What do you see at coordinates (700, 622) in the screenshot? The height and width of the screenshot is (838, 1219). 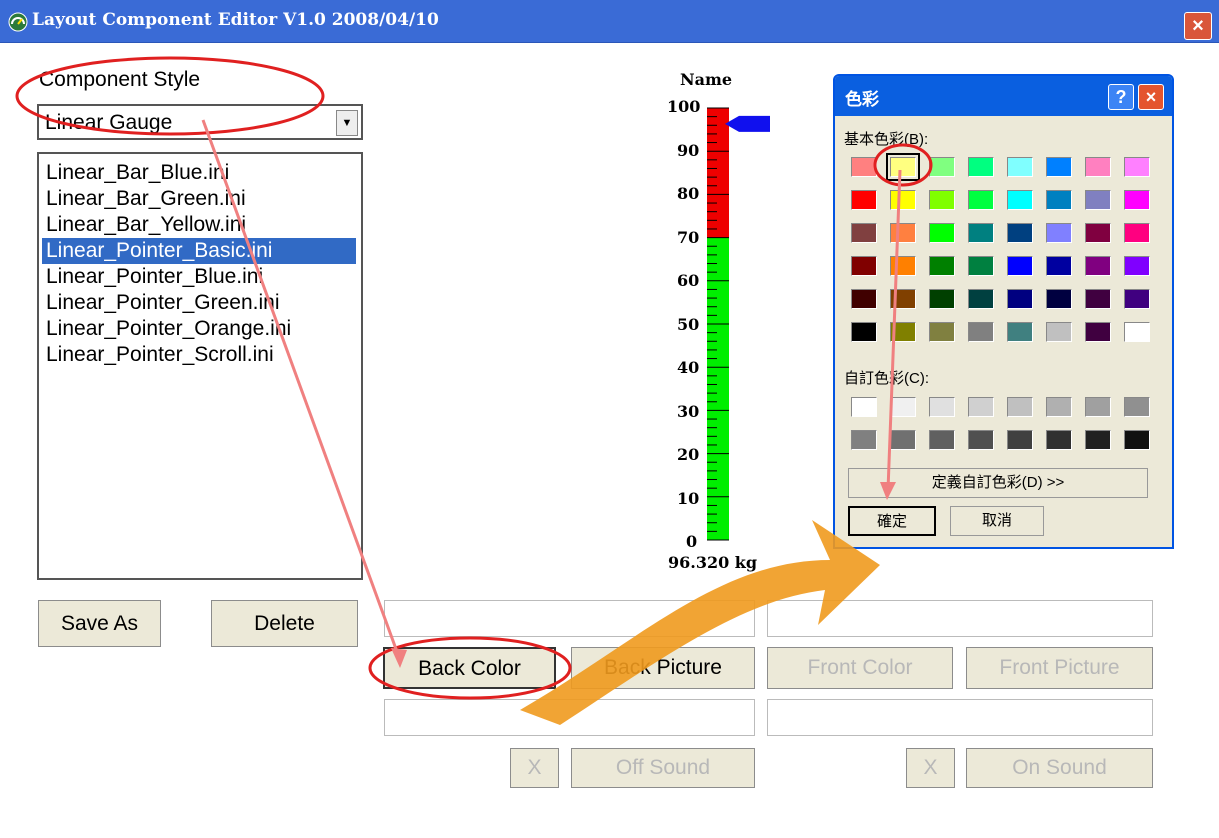 I see `orange-arrow-annotation` at bounding box center [700, 622].